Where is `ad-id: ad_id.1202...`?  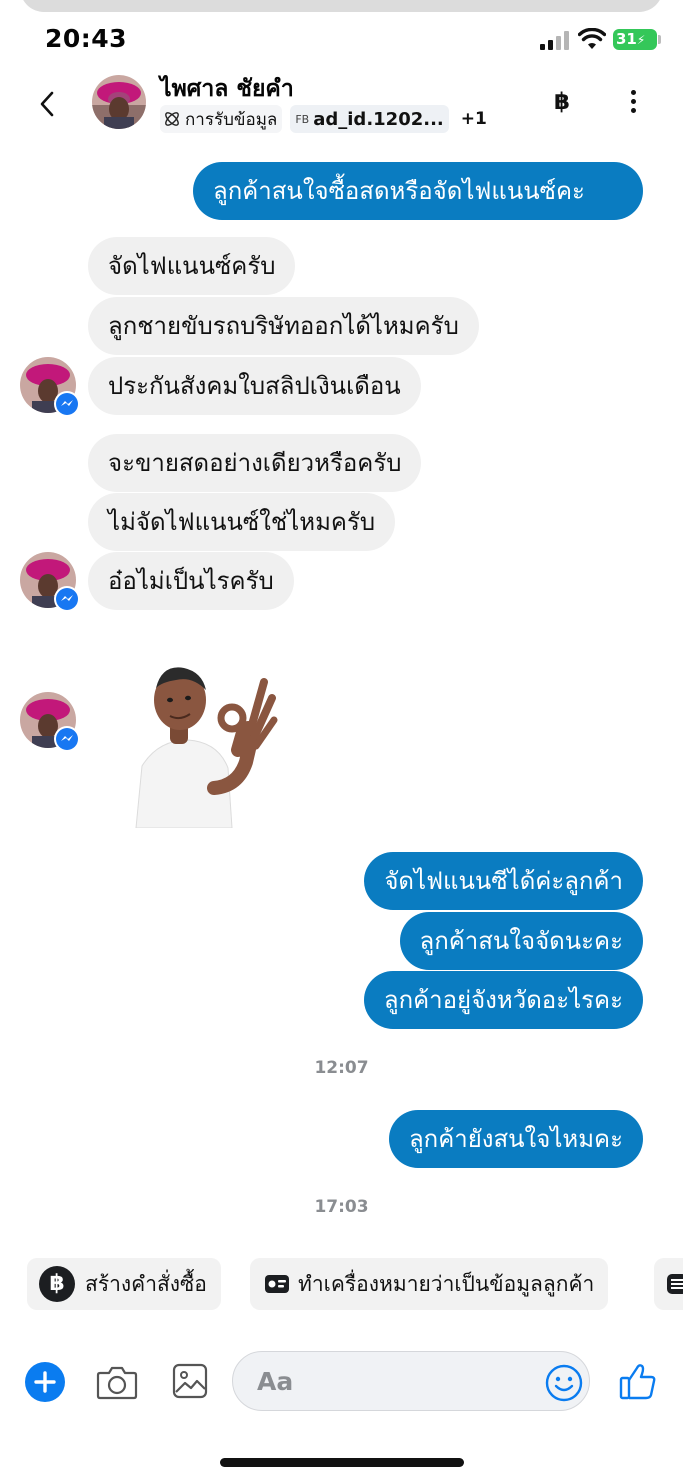
ad-id: ad_id.1202... is located at coordinates (378, 119).